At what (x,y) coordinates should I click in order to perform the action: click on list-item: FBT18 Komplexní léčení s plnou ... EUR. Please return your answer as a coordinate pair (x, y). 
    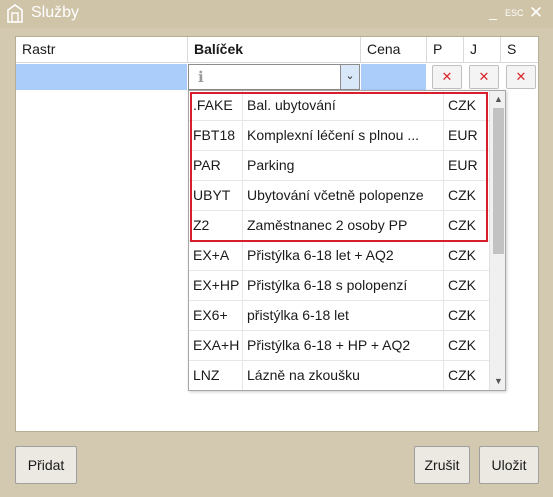
    Looking at the image, I should click on (339, 136).